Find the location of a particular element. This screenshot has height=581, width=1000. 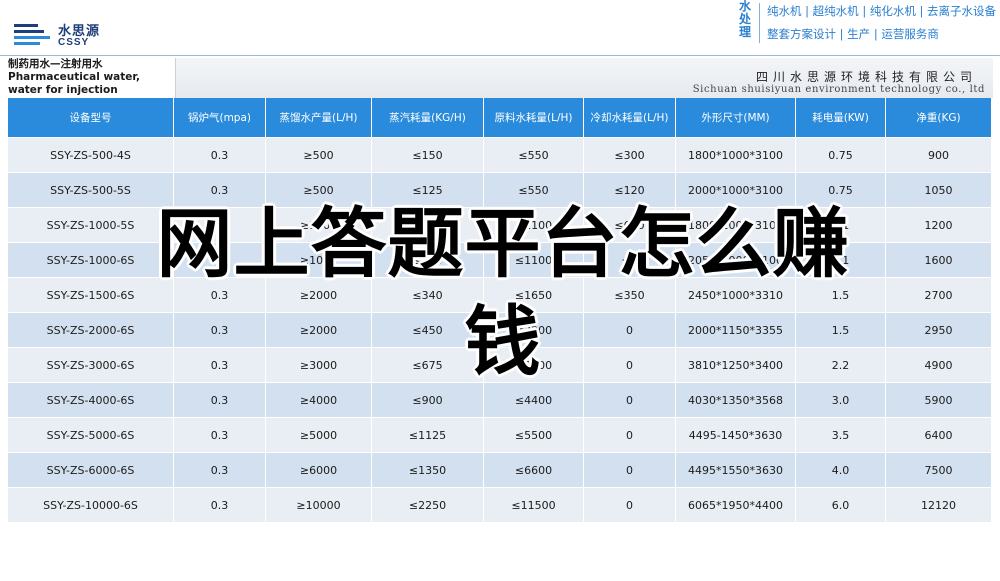

table-cell: SSY-ZS-1000-6S is located at coordinates (91, 260).